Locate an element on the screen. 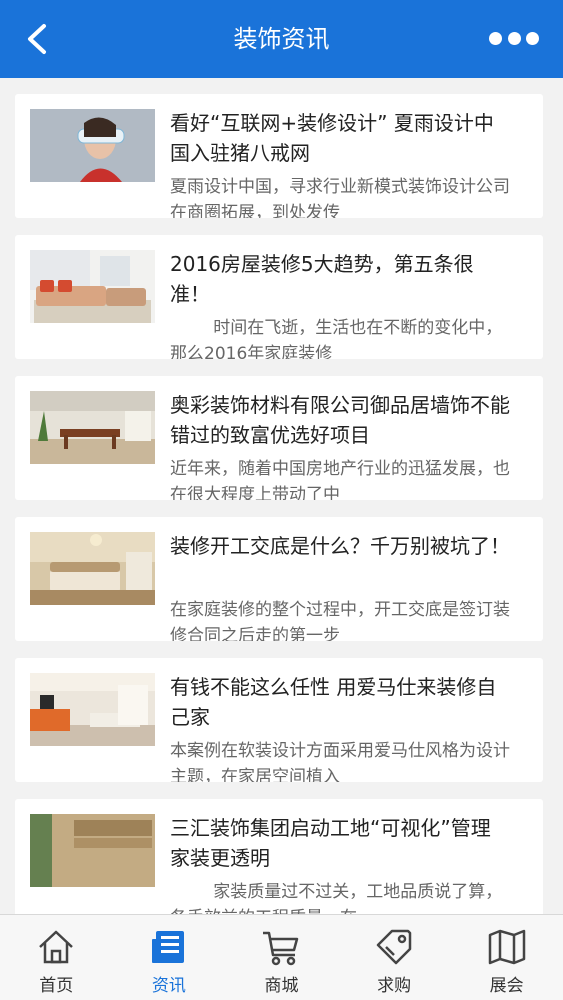 The height and width of the screenshot is (1000, 563). article-summary: 夏雨设计中国，寻求行业新模式装饰设计公司在商圈拓展，到处发传 is located at coordinates (340, 197).